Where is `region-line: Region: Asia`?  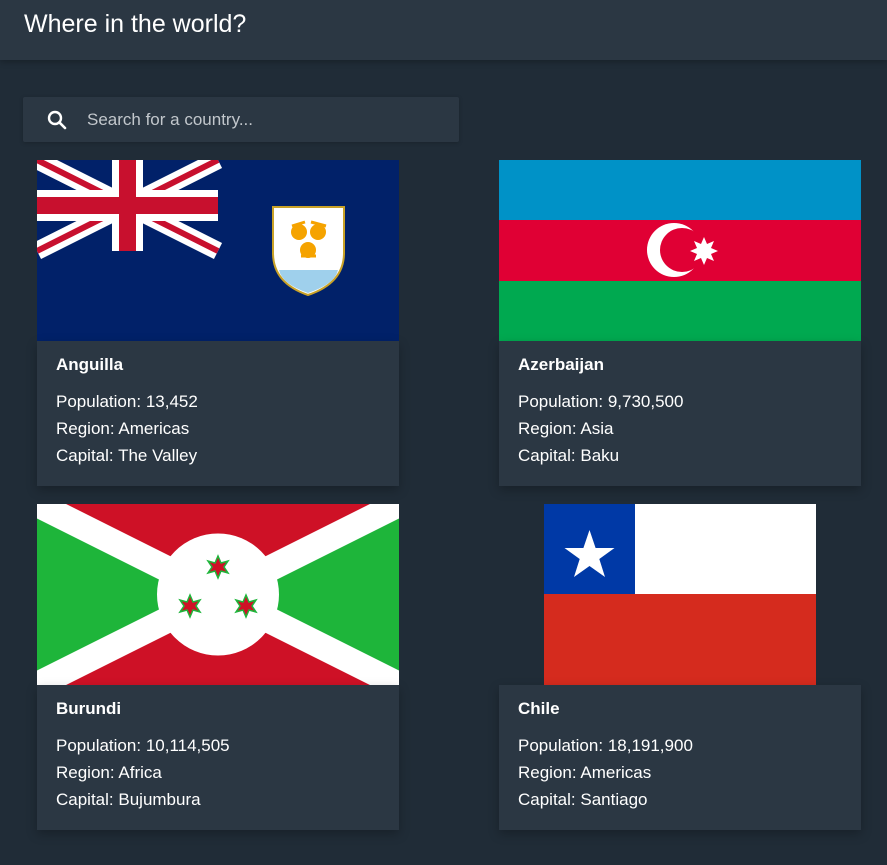 region-line: Region: Asia is located at coordinates (565, 429).